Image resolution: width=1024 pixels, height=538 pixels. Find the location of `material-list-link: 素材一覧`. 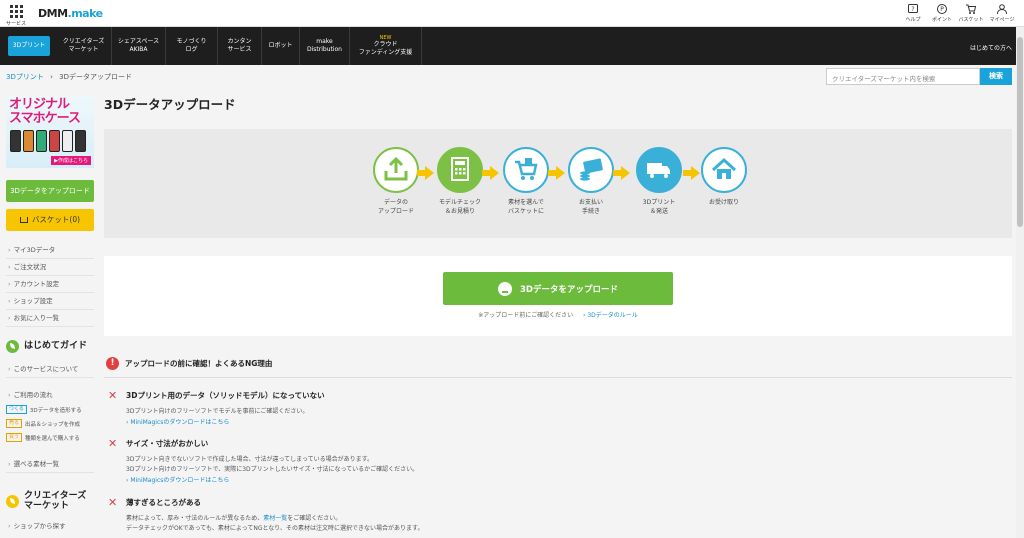

material-list-link: 素材一覧 is located at coordinates (275, 518).